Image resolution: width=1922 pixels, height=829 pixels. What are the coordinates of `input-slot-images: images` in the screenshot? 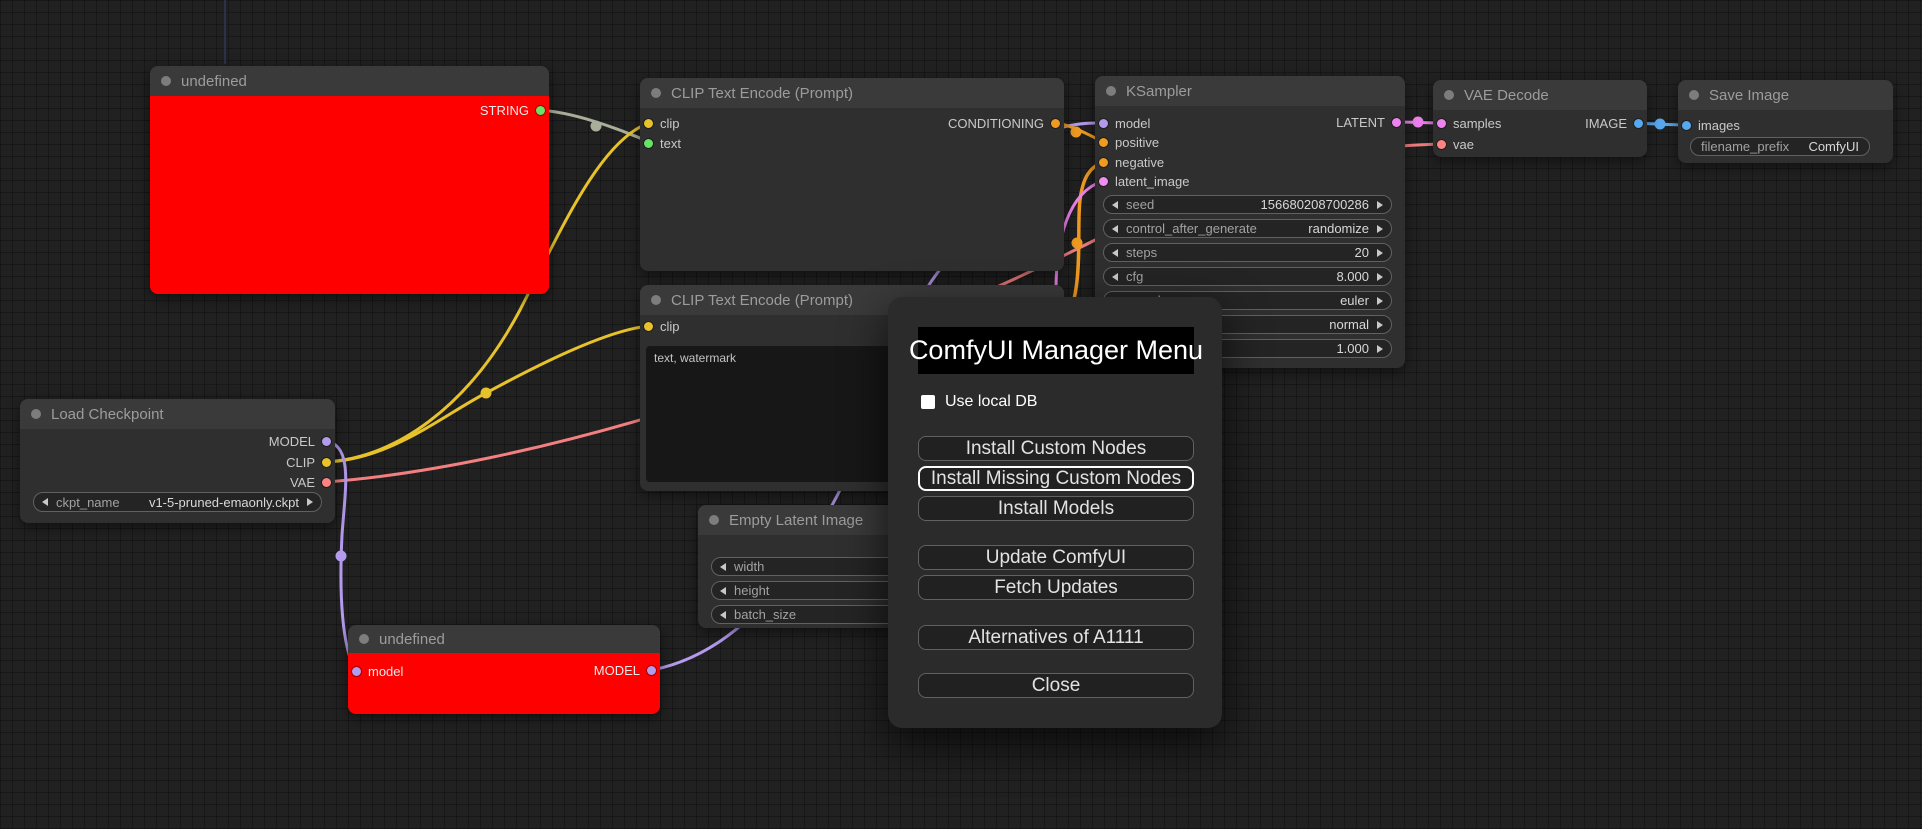 It's located at (1711, 125).